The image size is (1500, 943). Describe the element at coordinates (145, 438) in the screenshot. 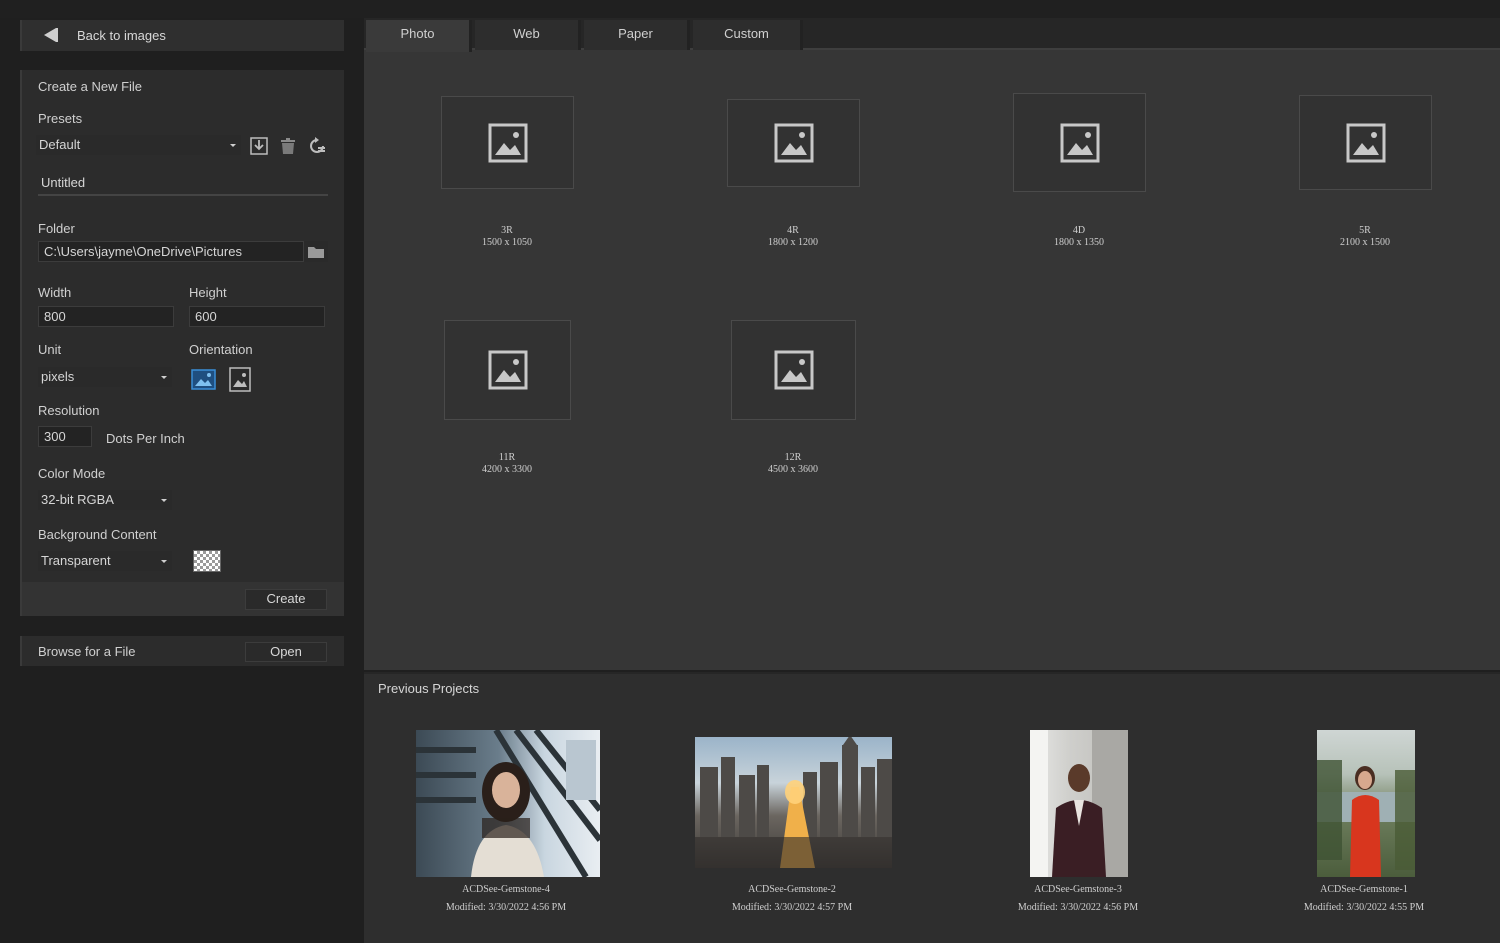

I see `resolution-unit-label: Dots Per Inch` at that location.